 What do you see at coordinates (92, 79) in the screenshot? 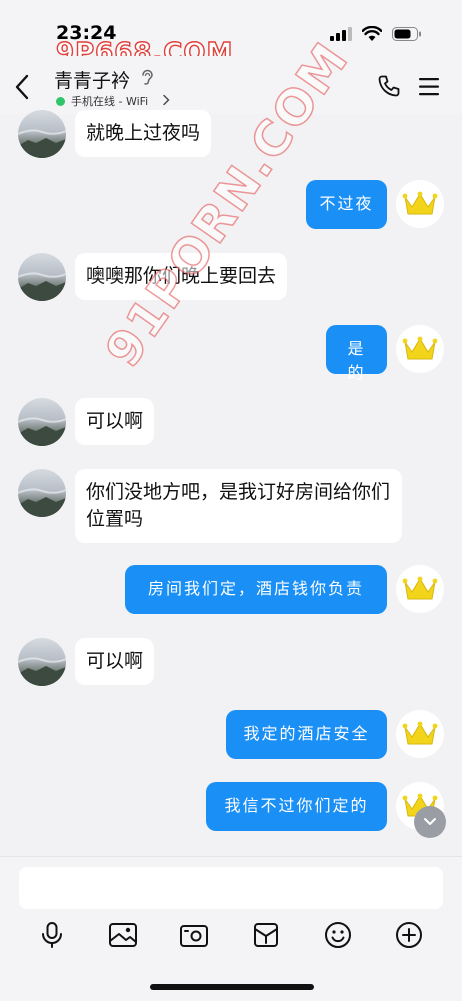
I see `contact-name: 青青子衿` at bounding box center [92, 79].